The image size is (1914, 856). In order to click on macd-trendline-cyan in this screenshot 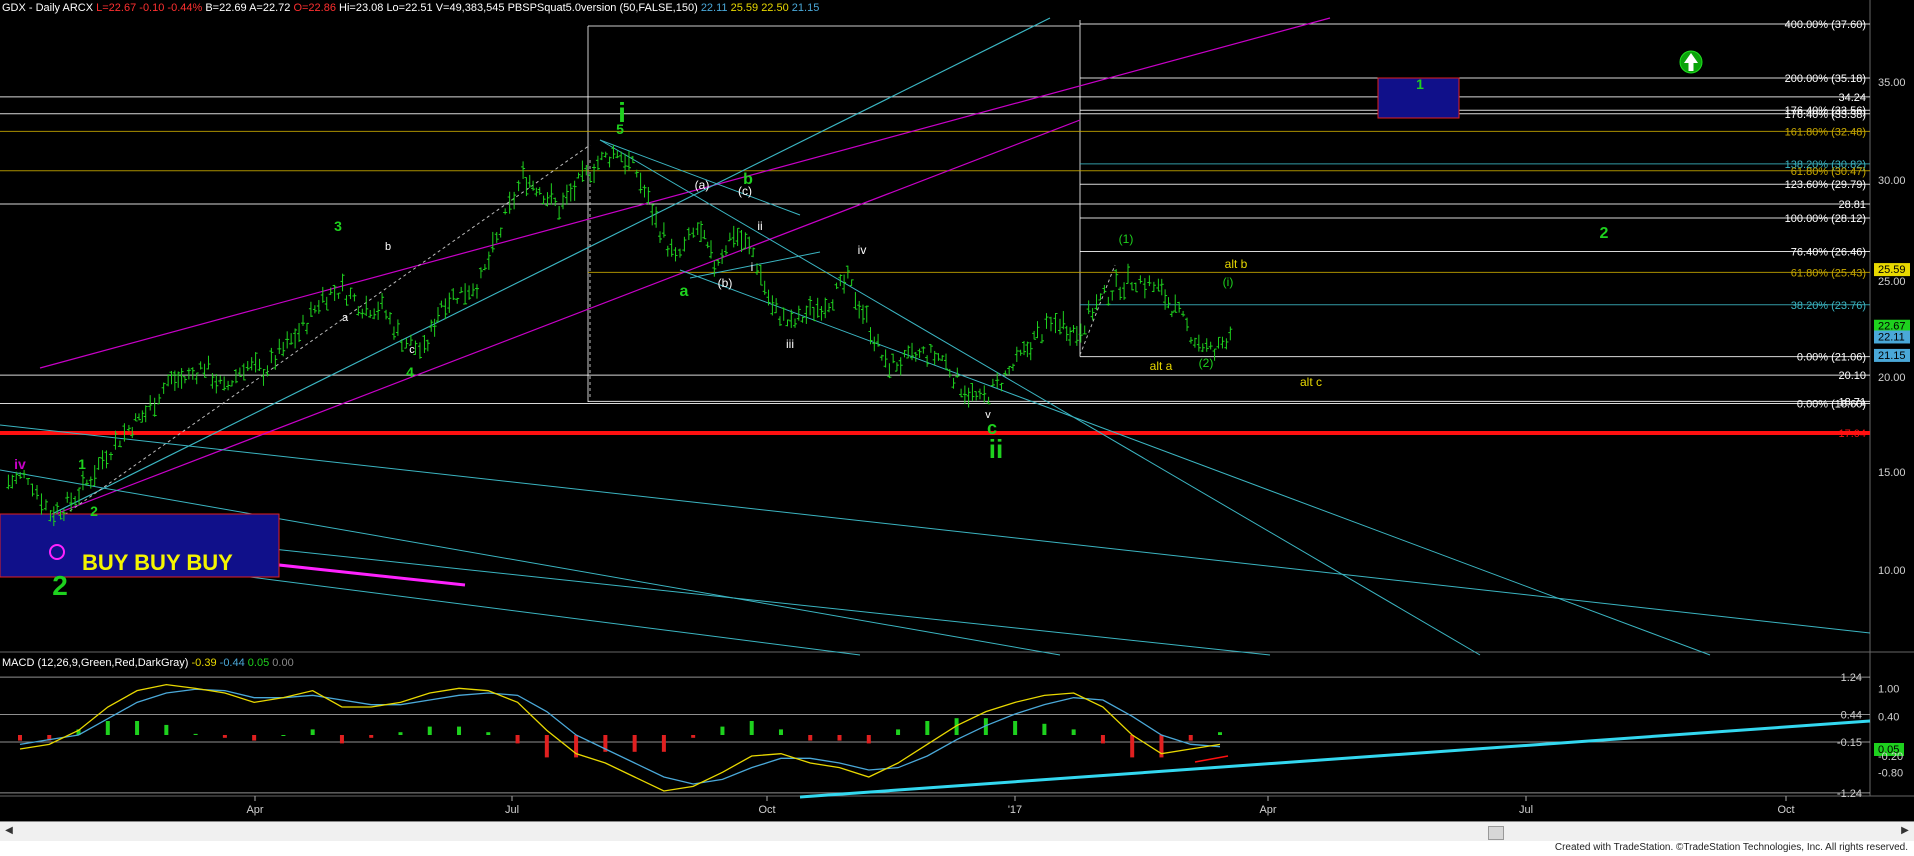, I will do `click(1335, 759)`.